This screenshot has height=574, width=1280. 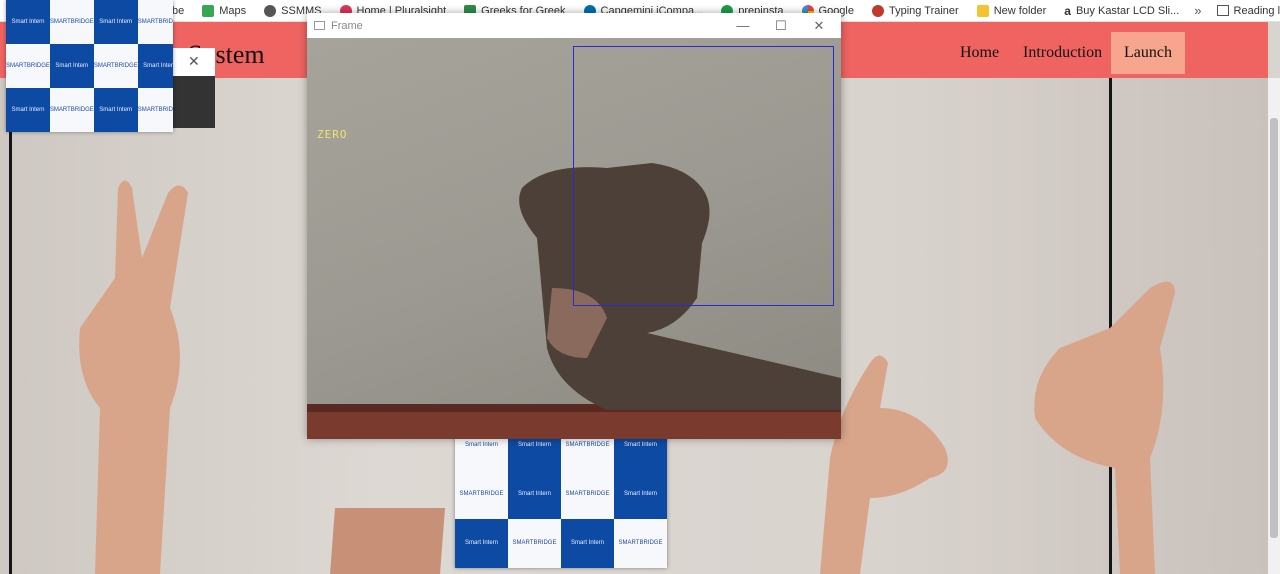 What do you see at coordinates (703, 176) in the screenshot?
I see `detection-box` at bounding box center [703, 176].